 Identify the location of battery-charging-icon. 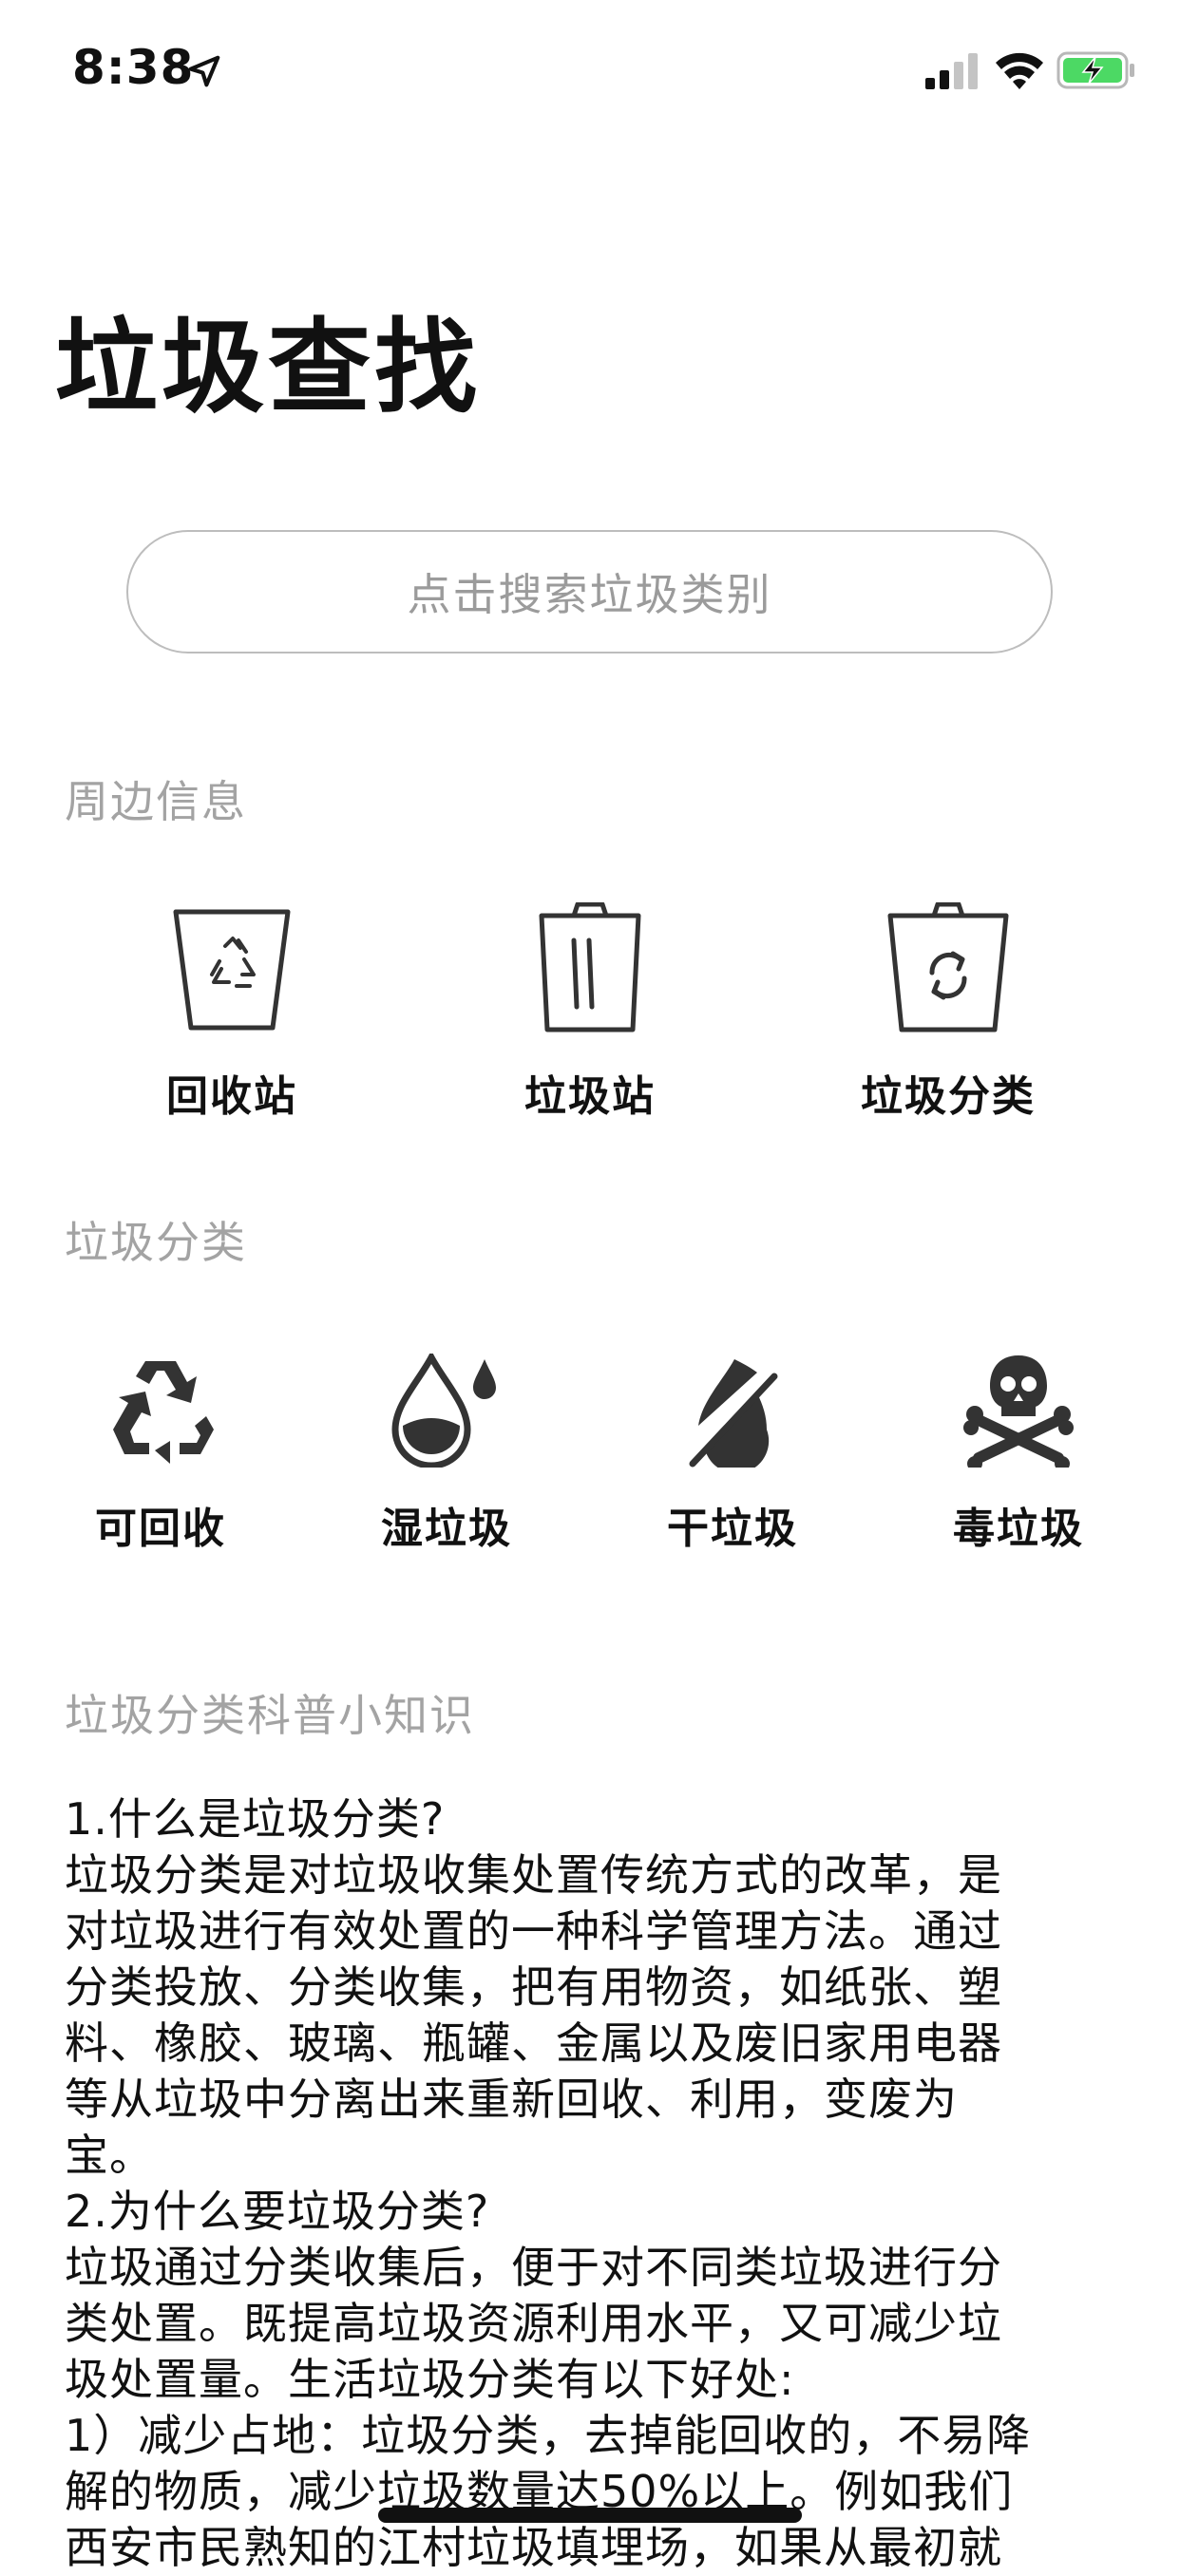
(1095, 70).